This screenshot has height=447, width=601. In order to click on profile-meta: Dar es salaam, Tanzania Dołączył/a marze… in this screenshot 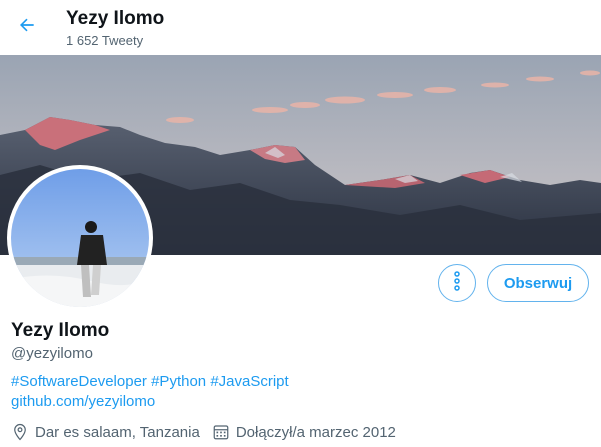, I will do `click(209, 432)`.